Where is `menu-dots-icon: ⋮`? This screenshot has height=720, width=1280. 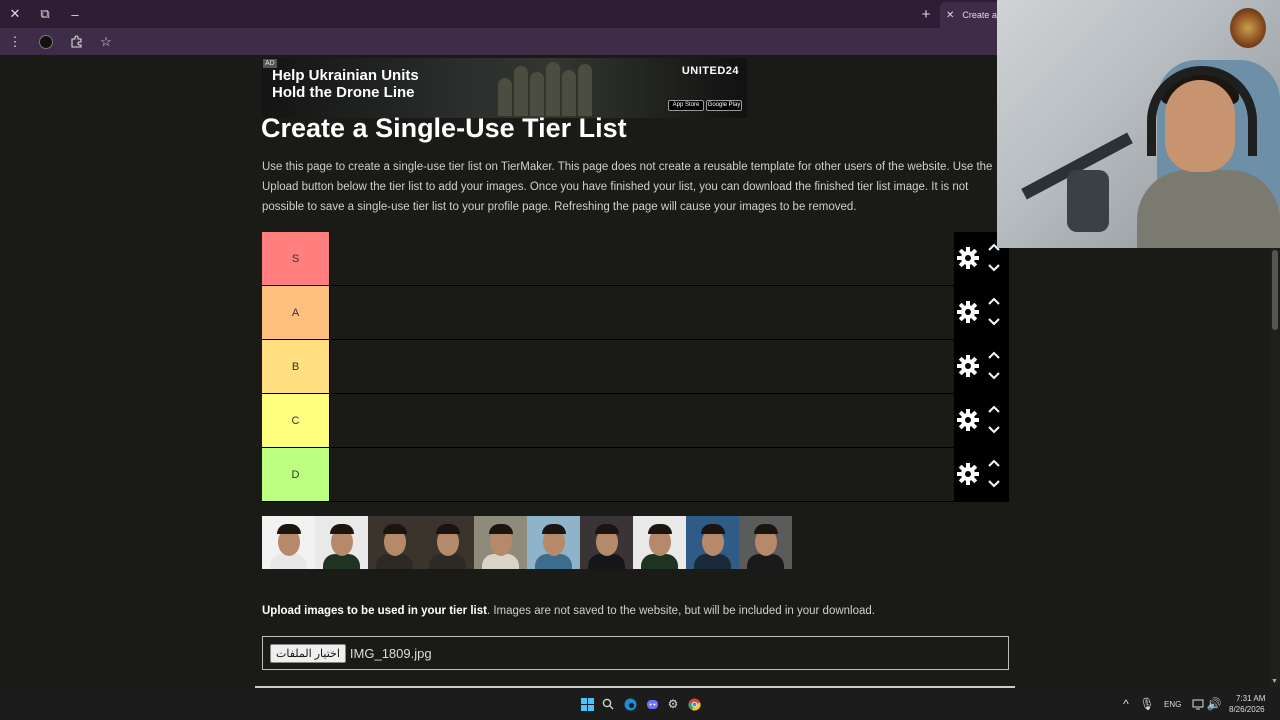
menu-dots-icon: ⋮ is located at coordinates (15, 41).